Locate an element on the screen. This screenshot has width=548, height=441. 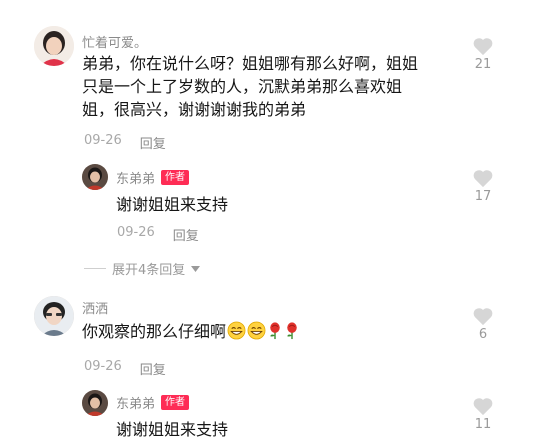
like-count: 17 is located at coordinates (483, 196).